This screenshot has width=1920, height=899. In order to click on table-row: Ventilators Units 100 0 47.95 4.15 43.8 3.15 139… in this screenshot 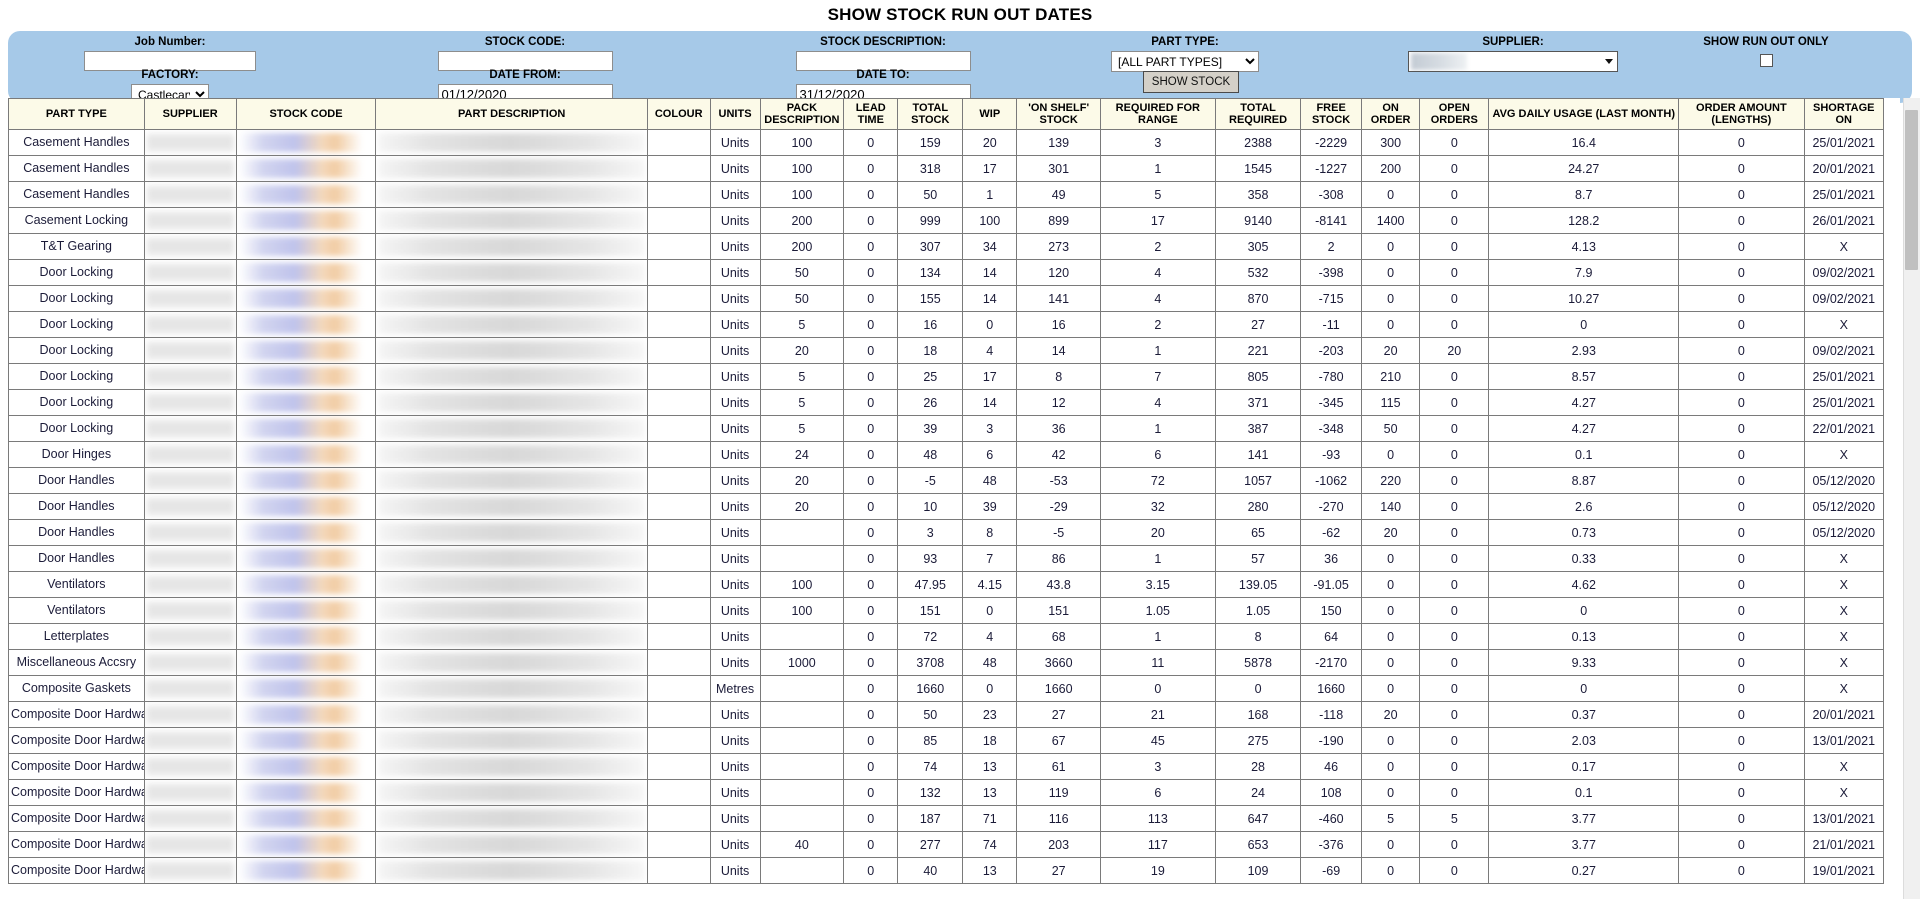, I will do `click(946, 584)`.